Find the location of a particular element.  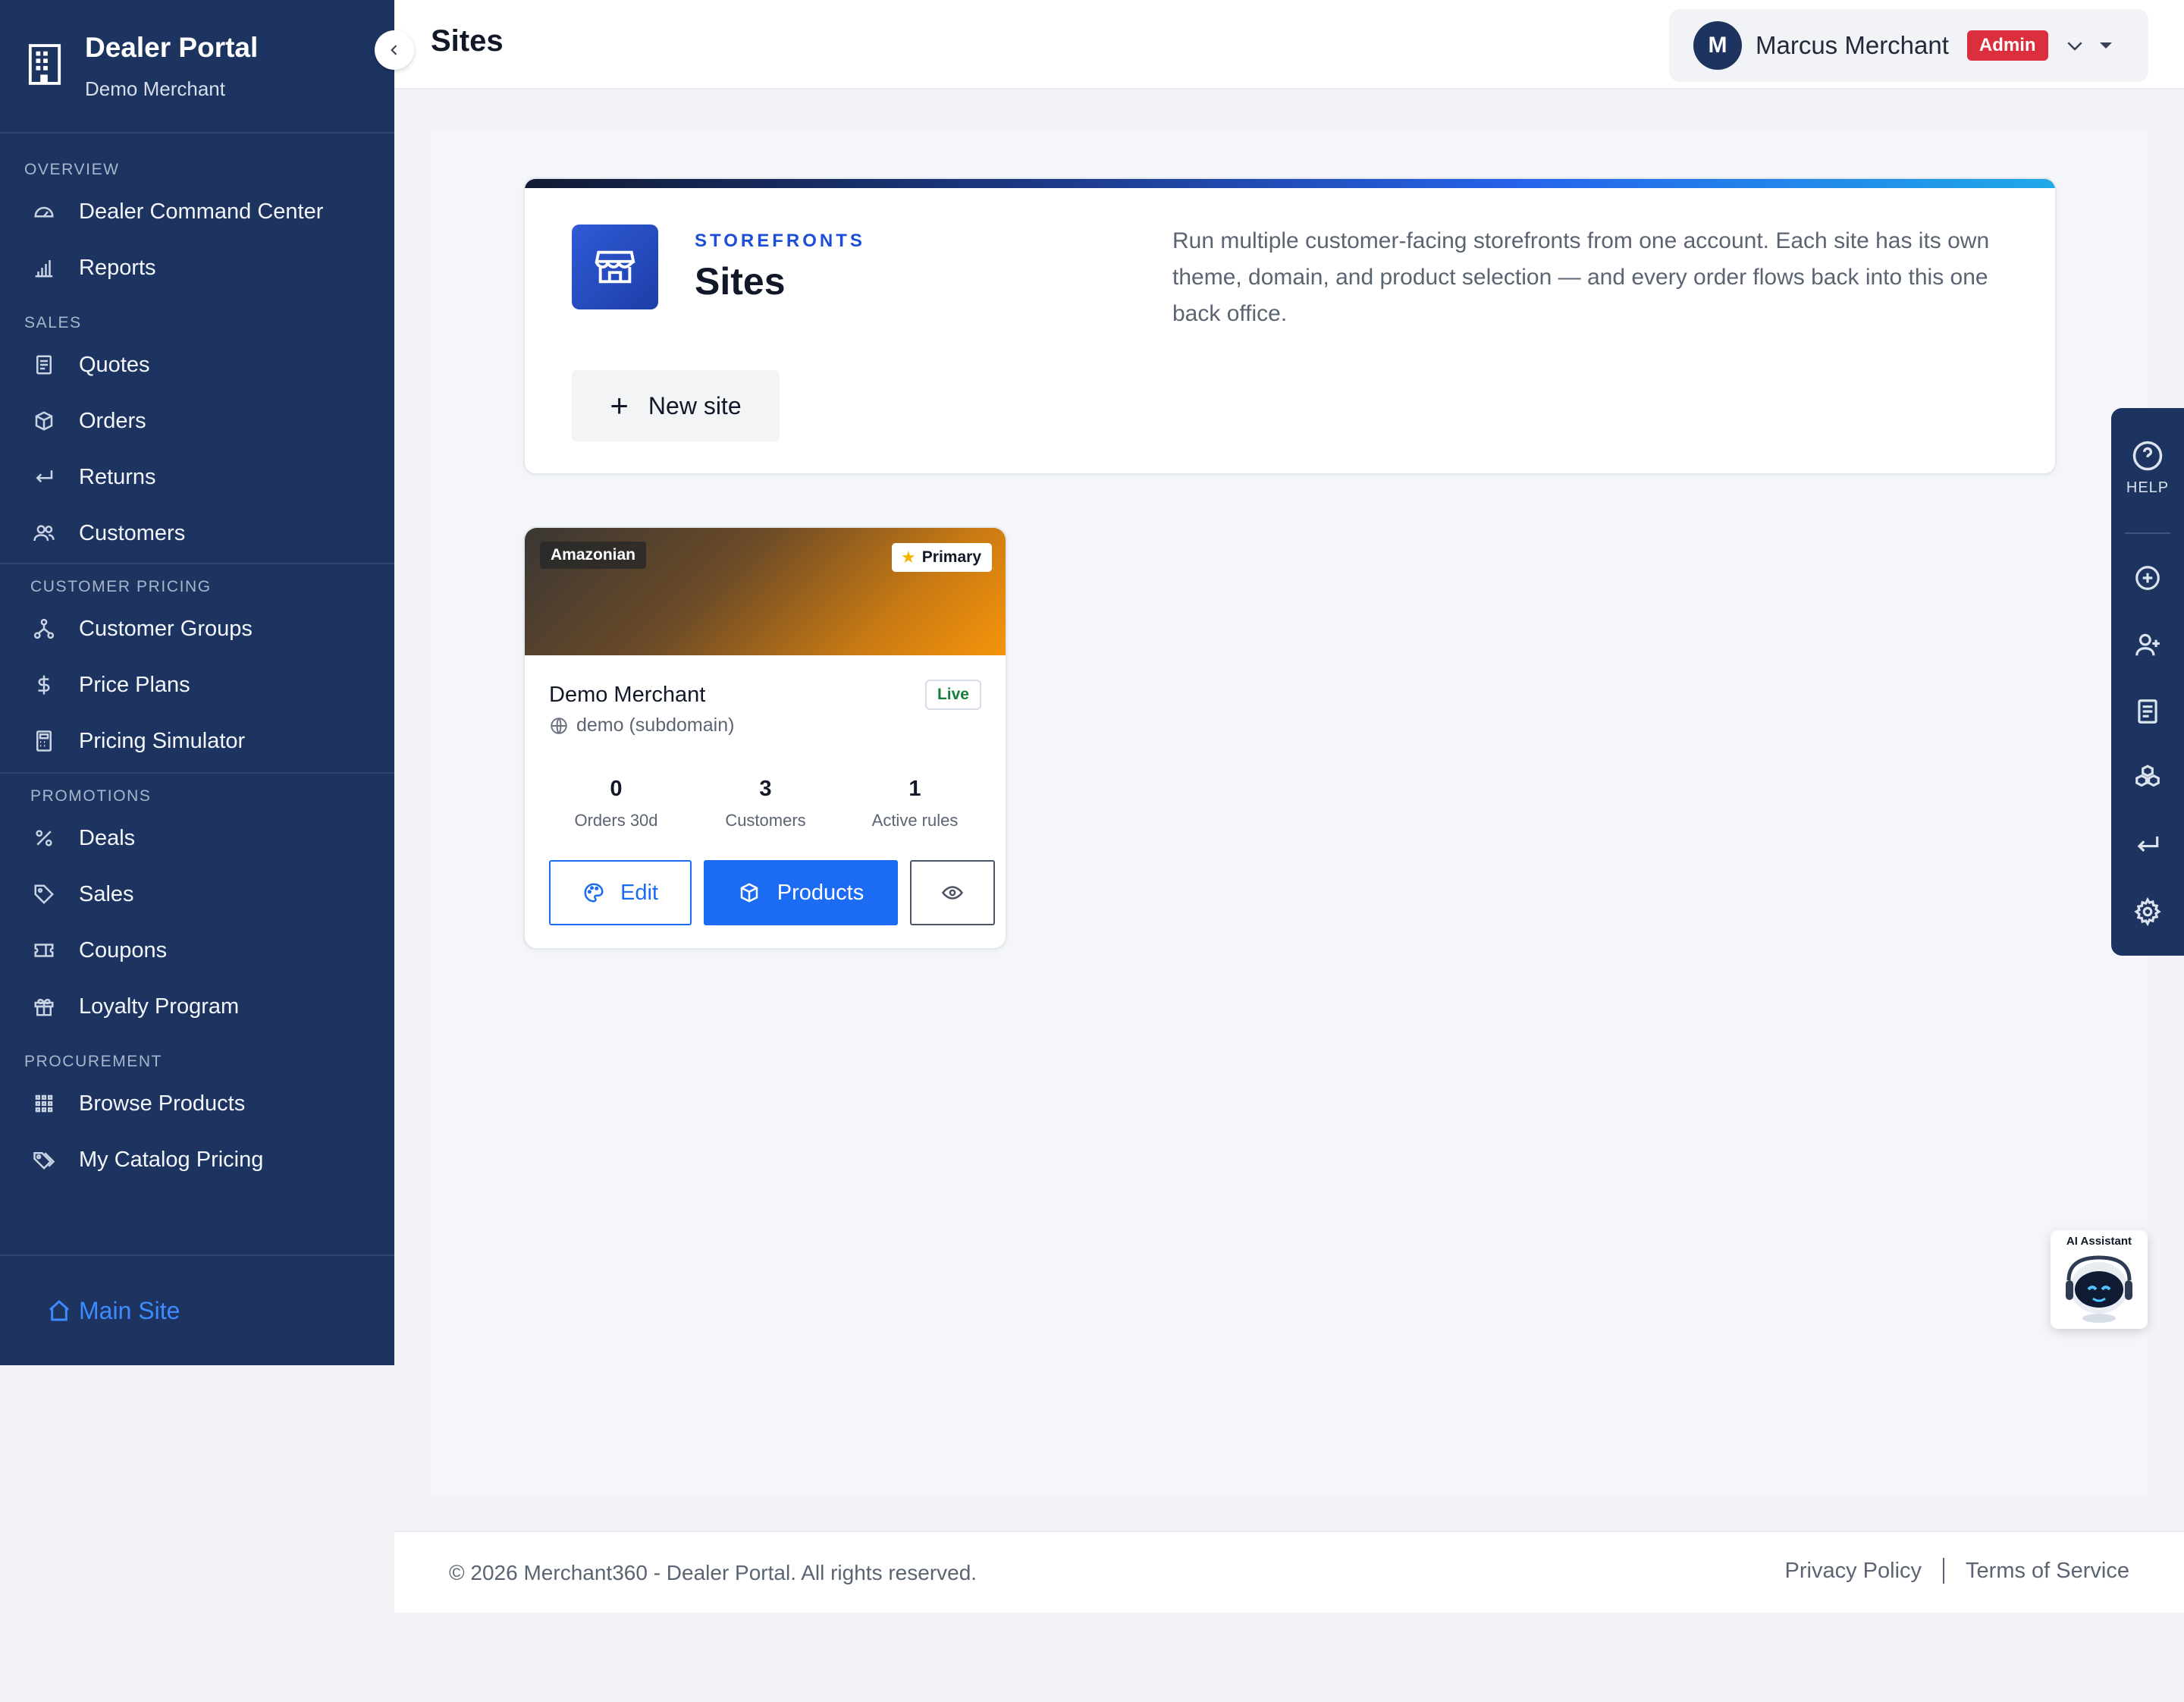

hero-gradient-bar is located at coordinates (1290, 183).